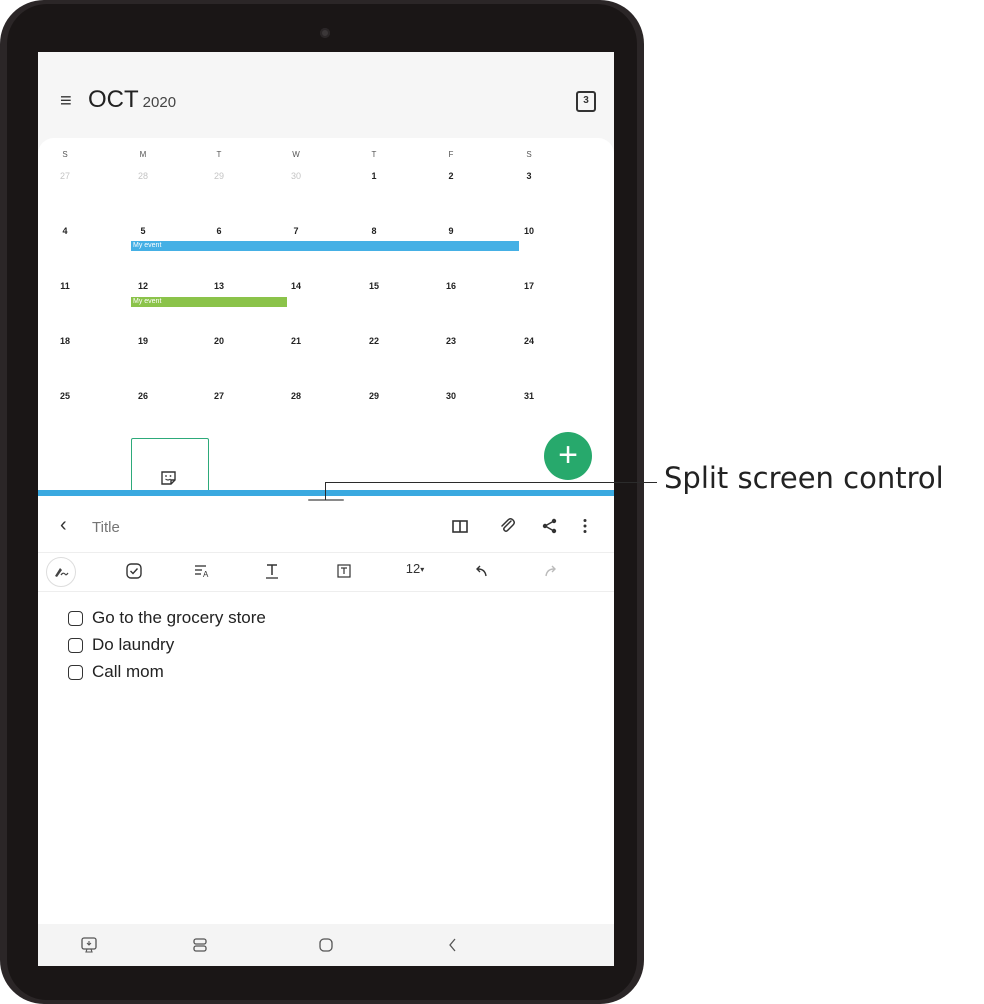  What do you see at coordinates (143, 396) in the screenshot?
I see `calendar-day: 26` at bounding box center [143, 396].